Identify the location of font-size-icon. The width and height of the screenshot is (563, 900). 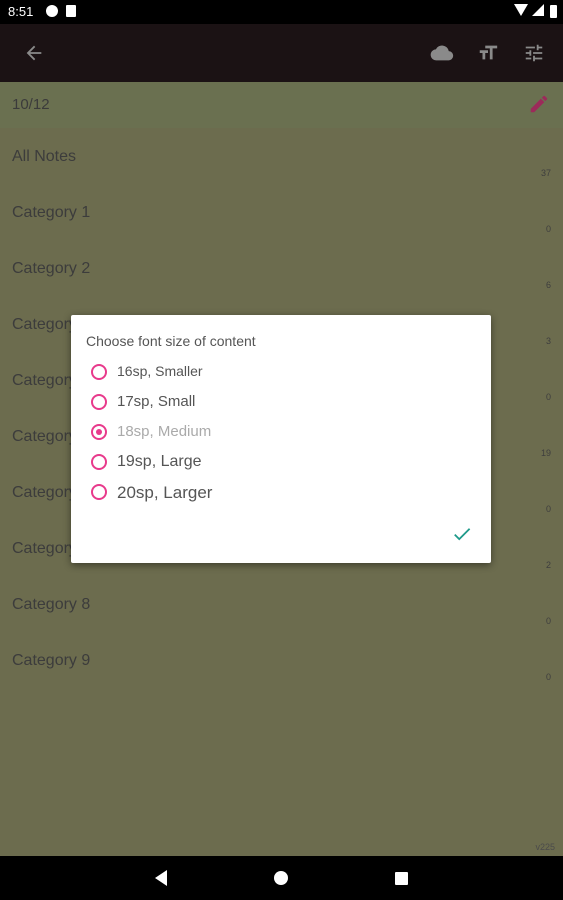
(488, 53).